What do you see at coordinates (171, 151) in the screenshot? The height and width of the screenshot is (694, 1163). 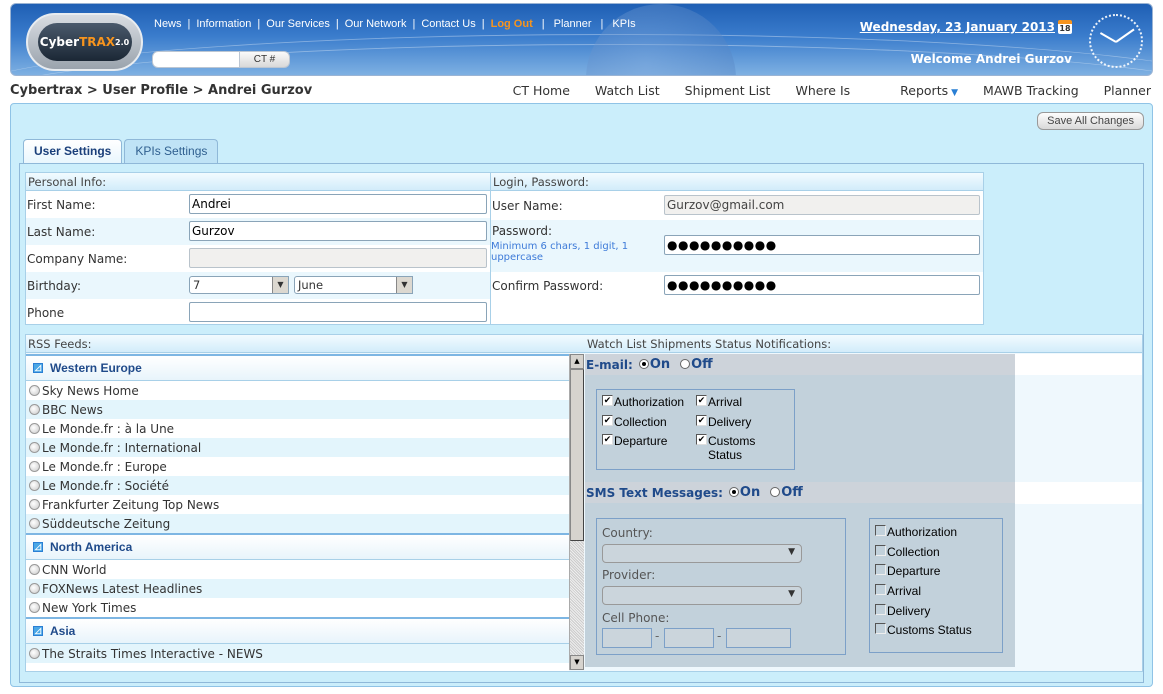 I see `tab-kpis-settings: KPIs Settings` at bounding box center [171, 151].